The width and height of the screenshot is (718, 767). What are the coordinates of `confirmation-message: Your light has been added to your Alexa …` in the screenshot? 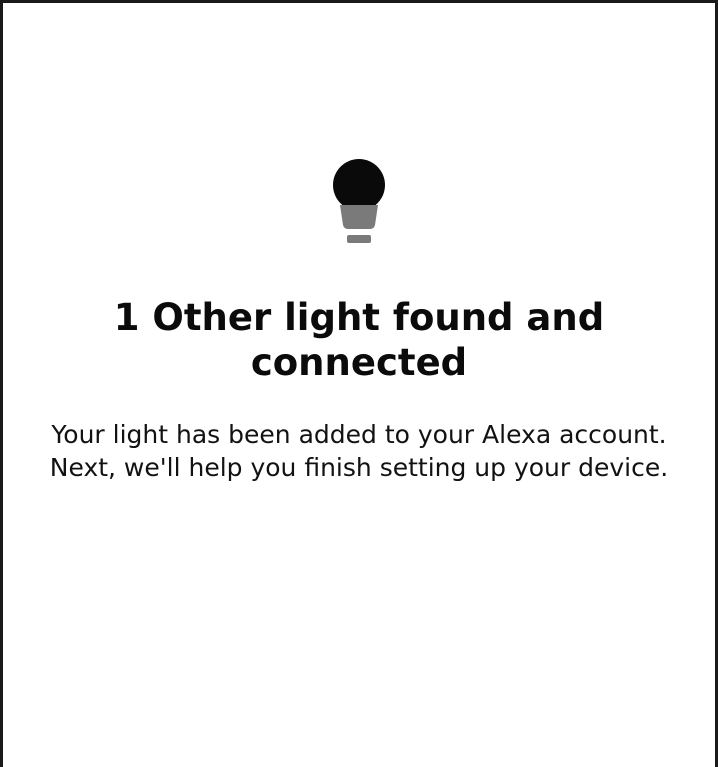 It's located at (359, 451).